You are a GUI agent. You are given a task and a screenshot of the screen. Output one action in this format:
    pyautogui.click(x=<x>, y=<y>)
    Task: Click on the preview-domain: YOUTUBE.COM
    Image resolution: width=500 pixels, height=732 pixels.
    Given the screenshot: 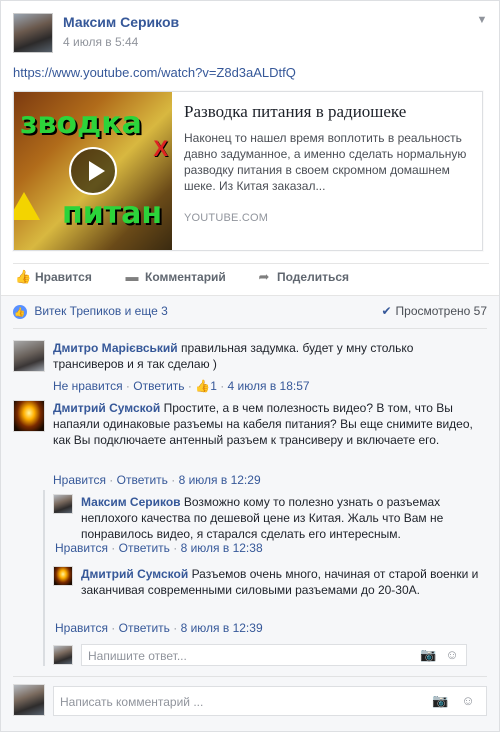 What is the action you would take?
    pyautogui.click(x=226, y=218)
    